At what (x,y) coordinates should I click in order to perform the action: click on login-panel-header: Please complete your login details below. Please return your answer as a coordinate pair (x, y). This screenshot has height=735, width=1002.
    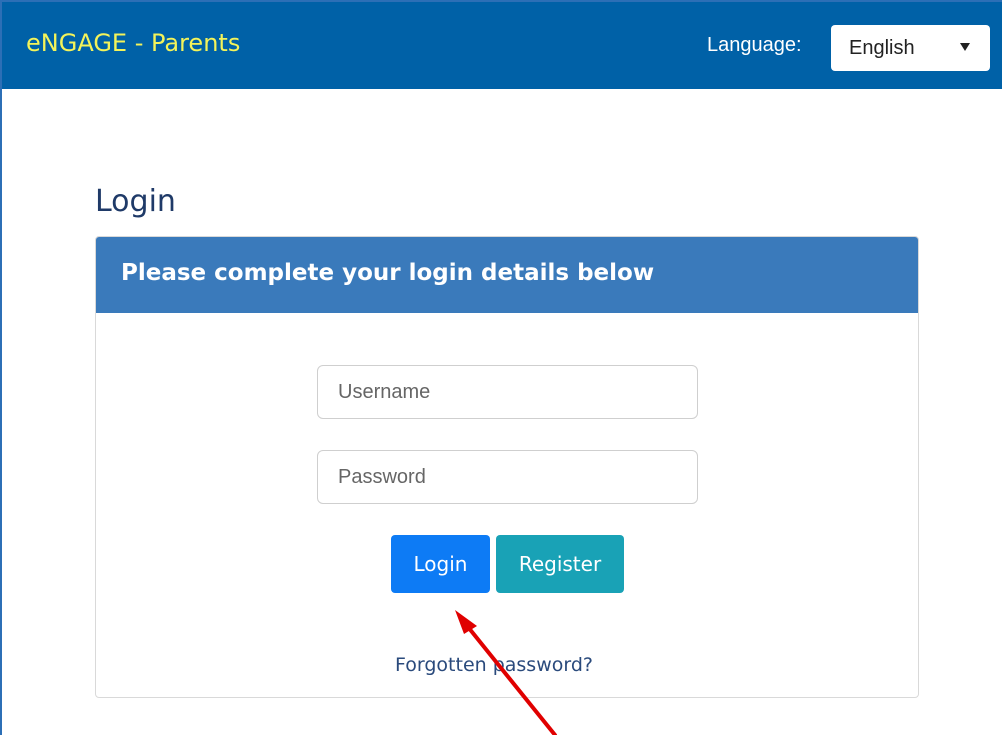
    Looking at the image, I should click on (507, 275).